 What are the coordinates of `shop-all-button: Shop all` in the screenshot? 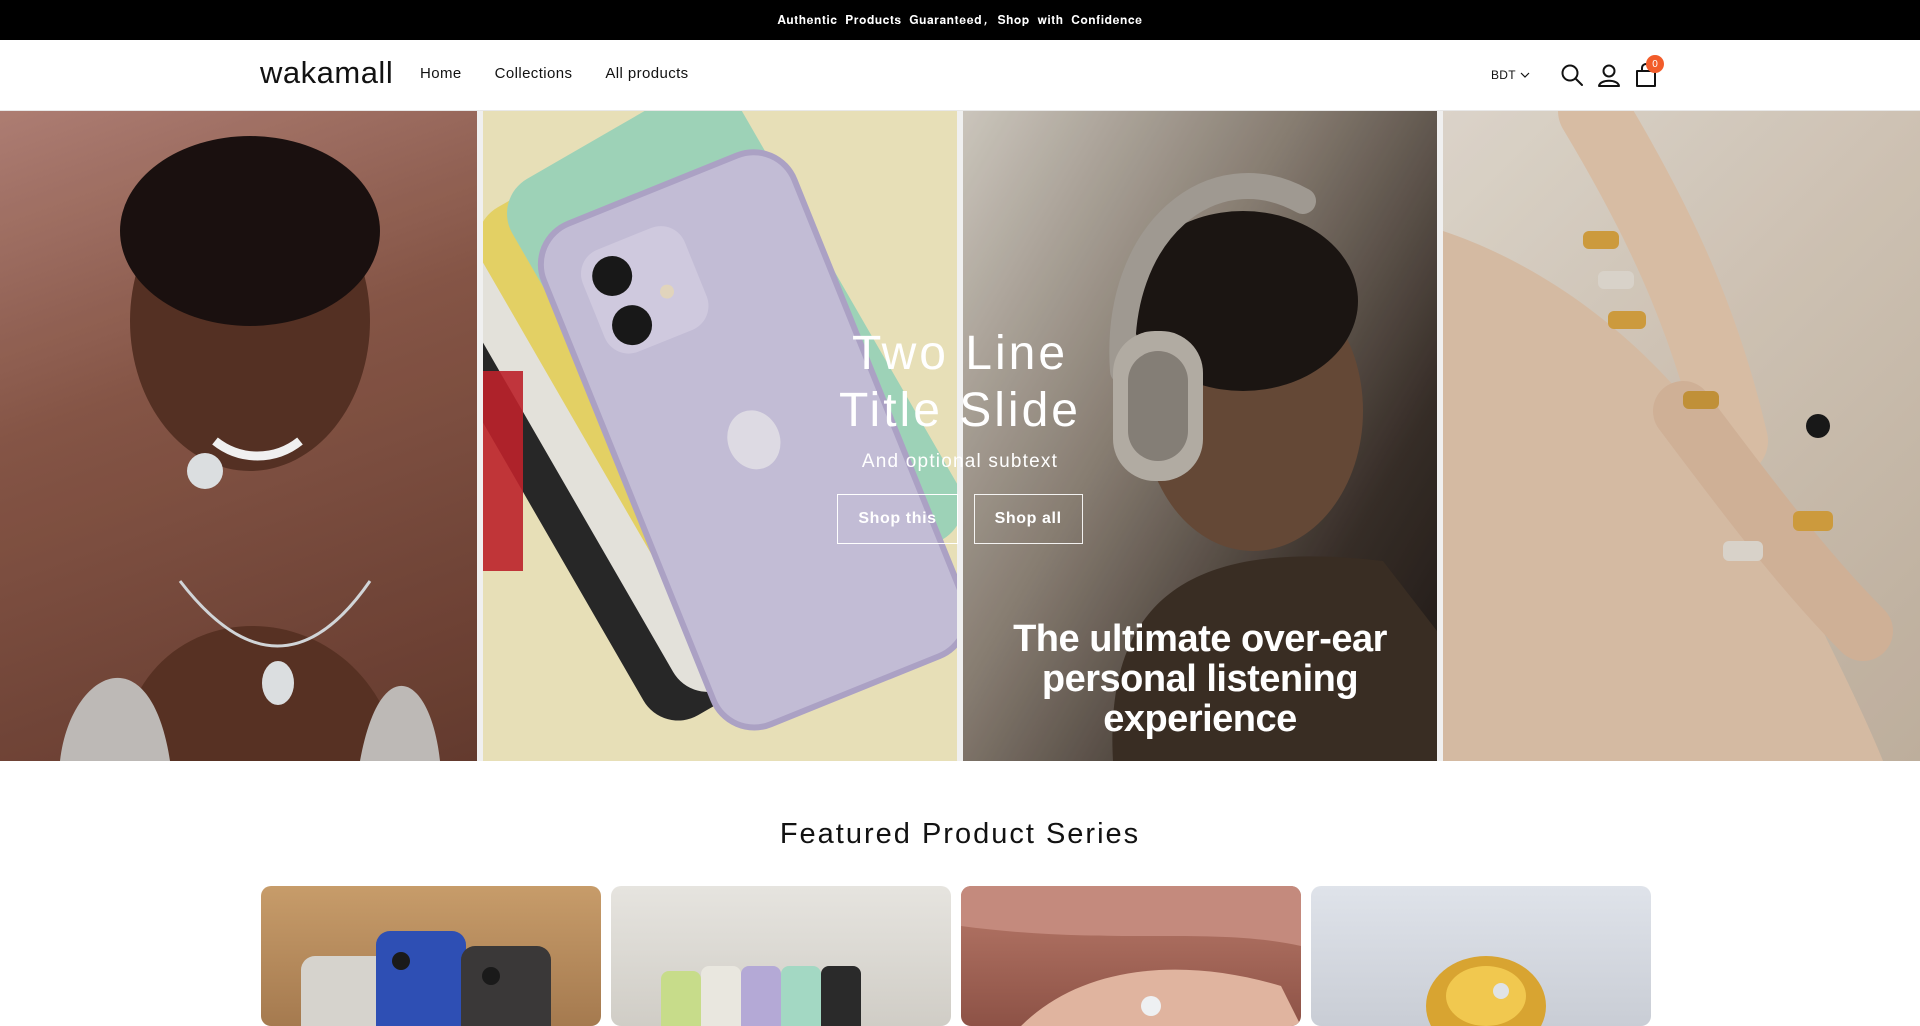 It's located at (1028, 519).